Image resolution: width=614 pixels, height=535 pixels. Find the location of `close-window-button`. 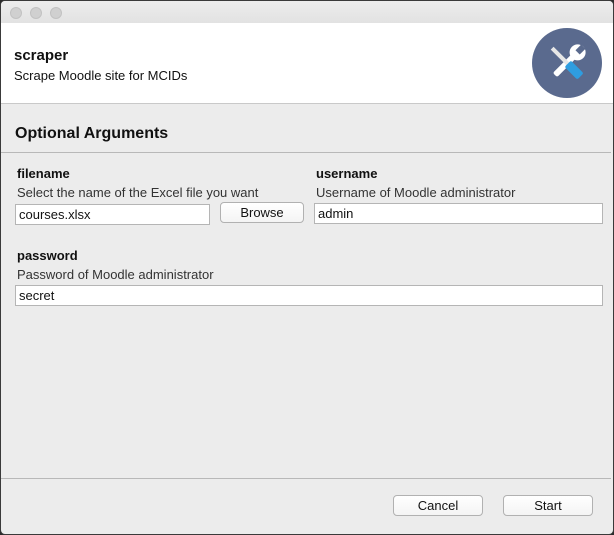

close-window-button is located at coordinates (16, 13).